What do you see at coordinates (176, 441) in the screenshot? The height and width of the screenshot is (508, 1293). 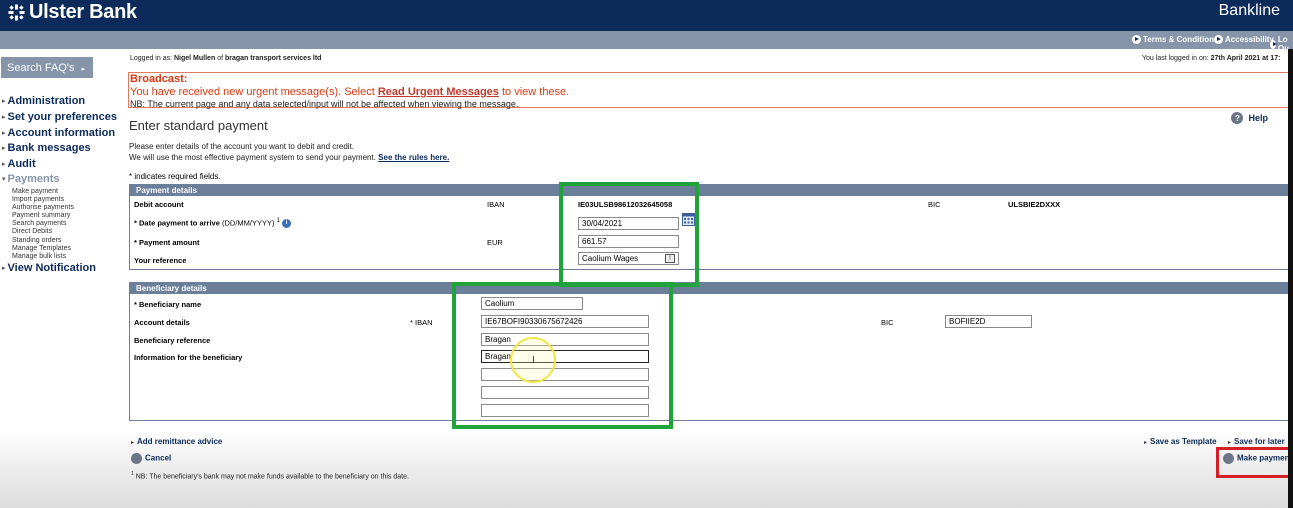 I see `add-remittance-link: ▸ Add remittance advice` at bounding box center [176, 441].